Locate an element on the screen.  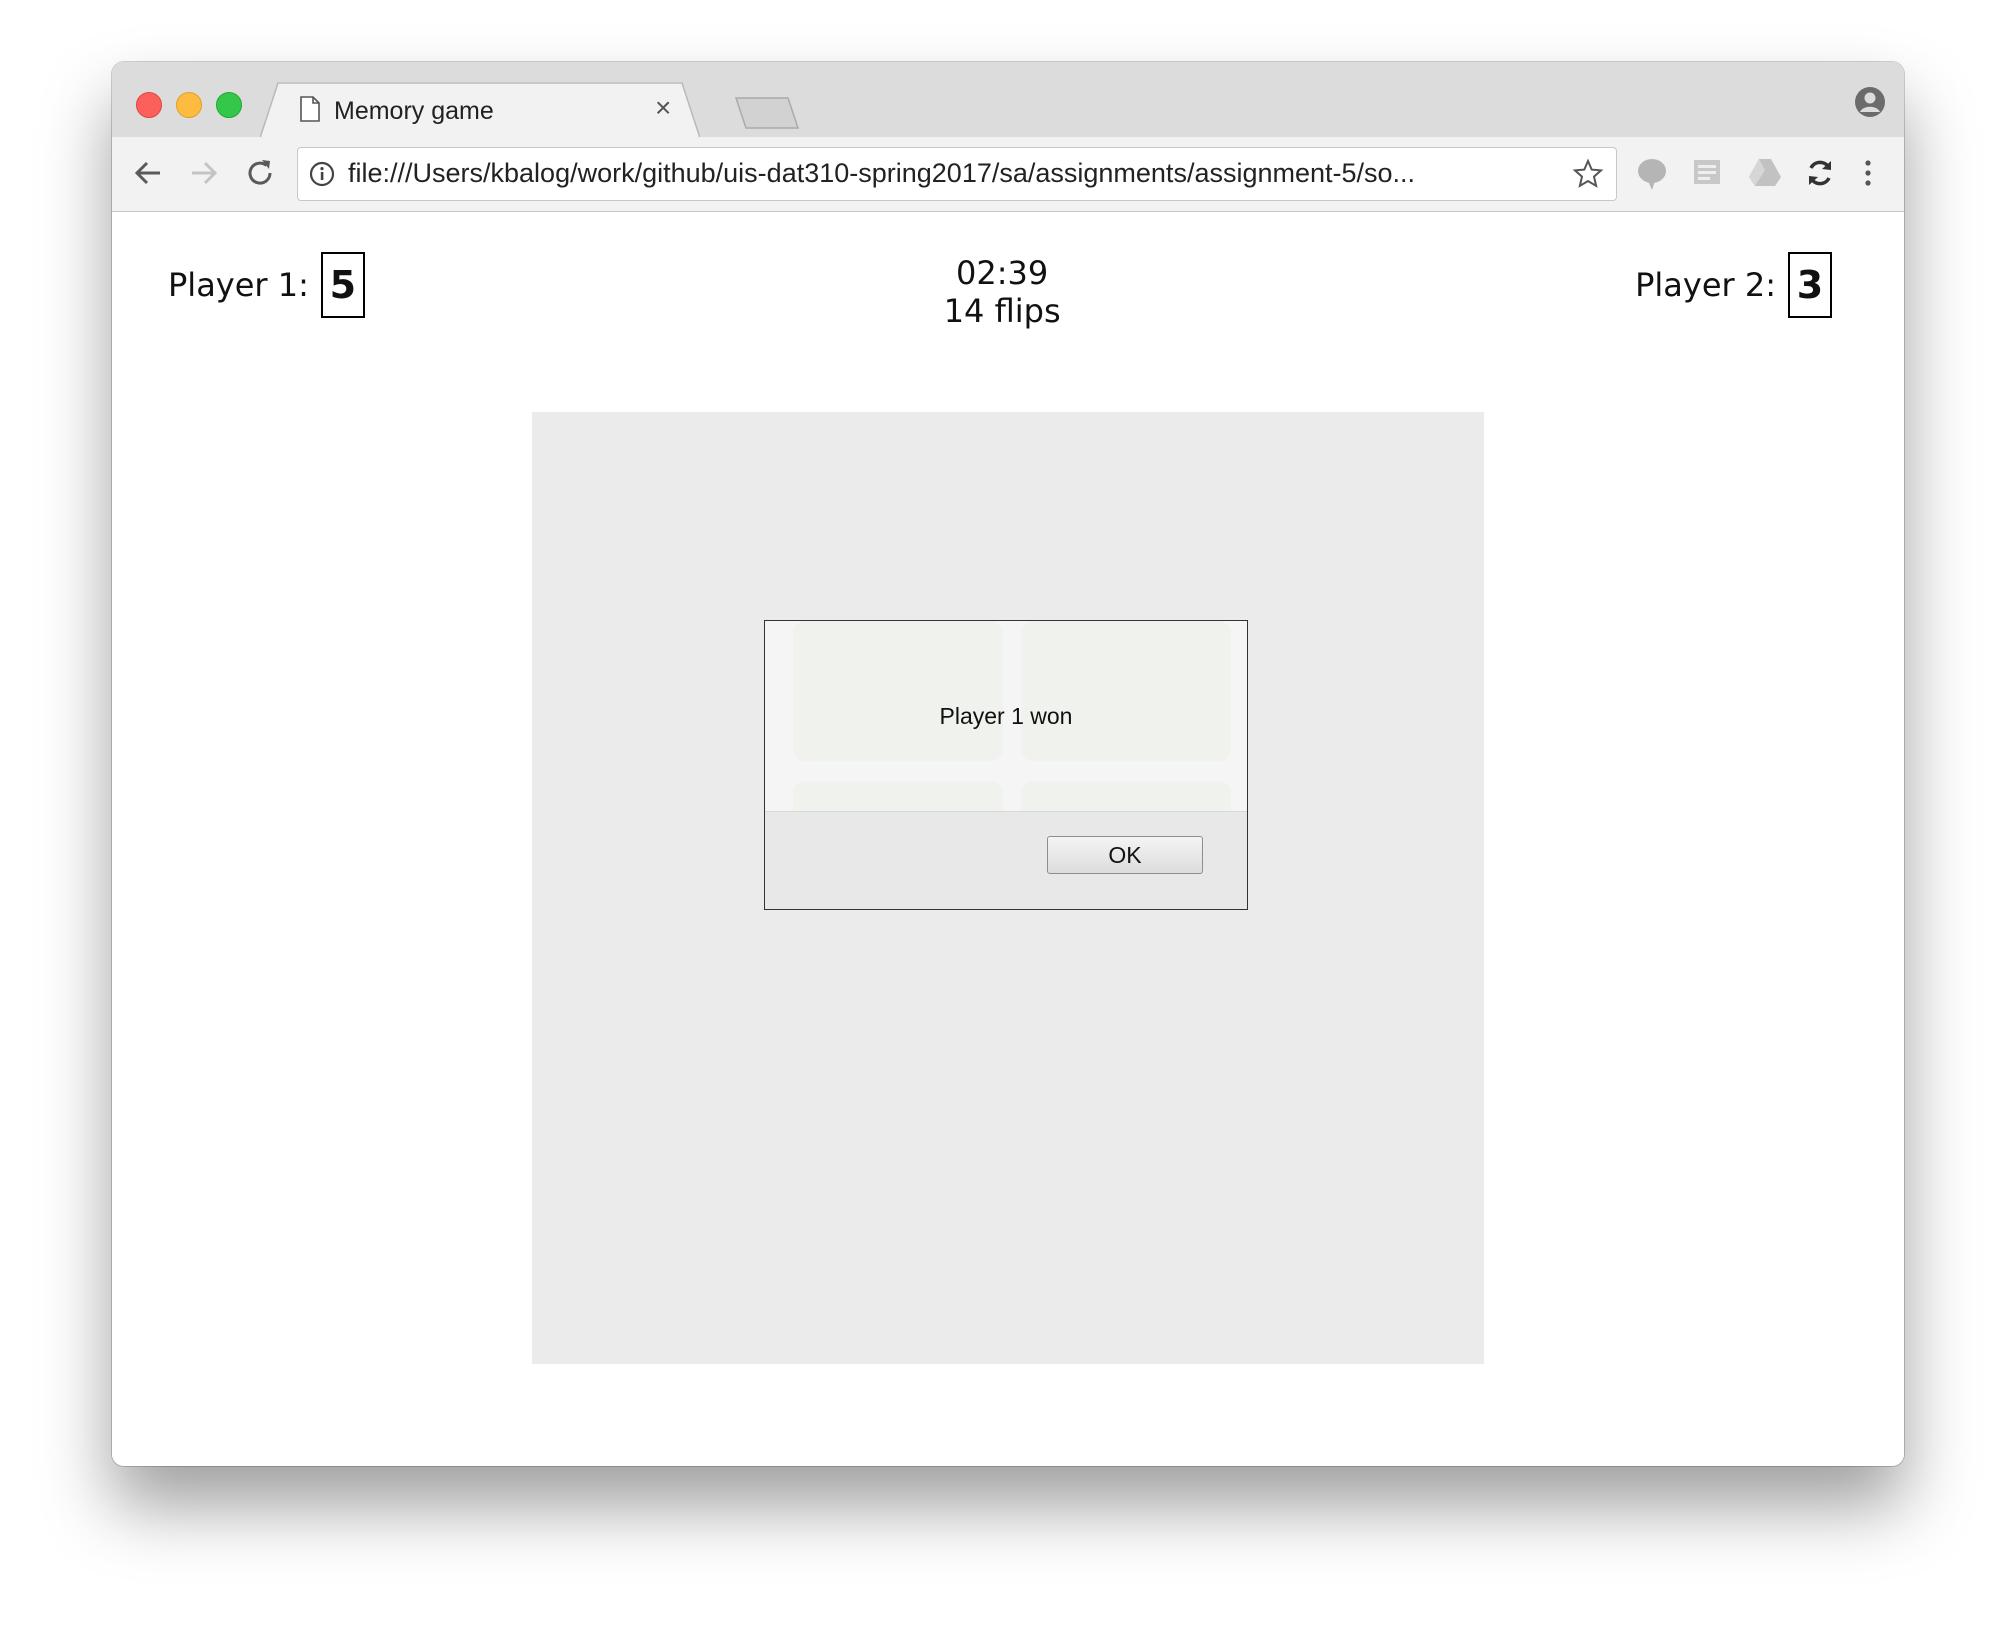
info-icon is located at coordinates (322, 176).